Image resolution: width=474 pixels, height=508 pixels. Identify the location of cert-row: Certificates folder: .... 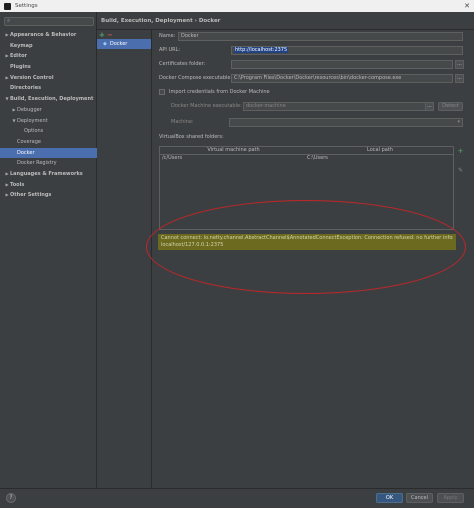
(314, 65).